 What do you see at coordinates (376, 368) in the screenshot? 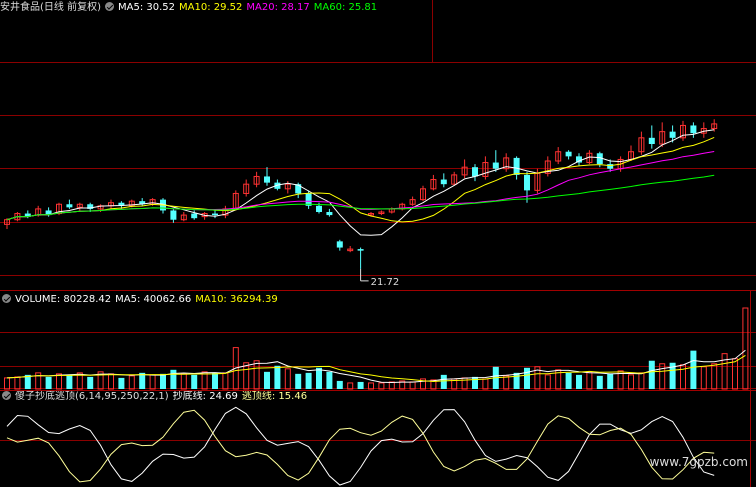
I see `volume-ma10-line` at bounding box center [376, 368].